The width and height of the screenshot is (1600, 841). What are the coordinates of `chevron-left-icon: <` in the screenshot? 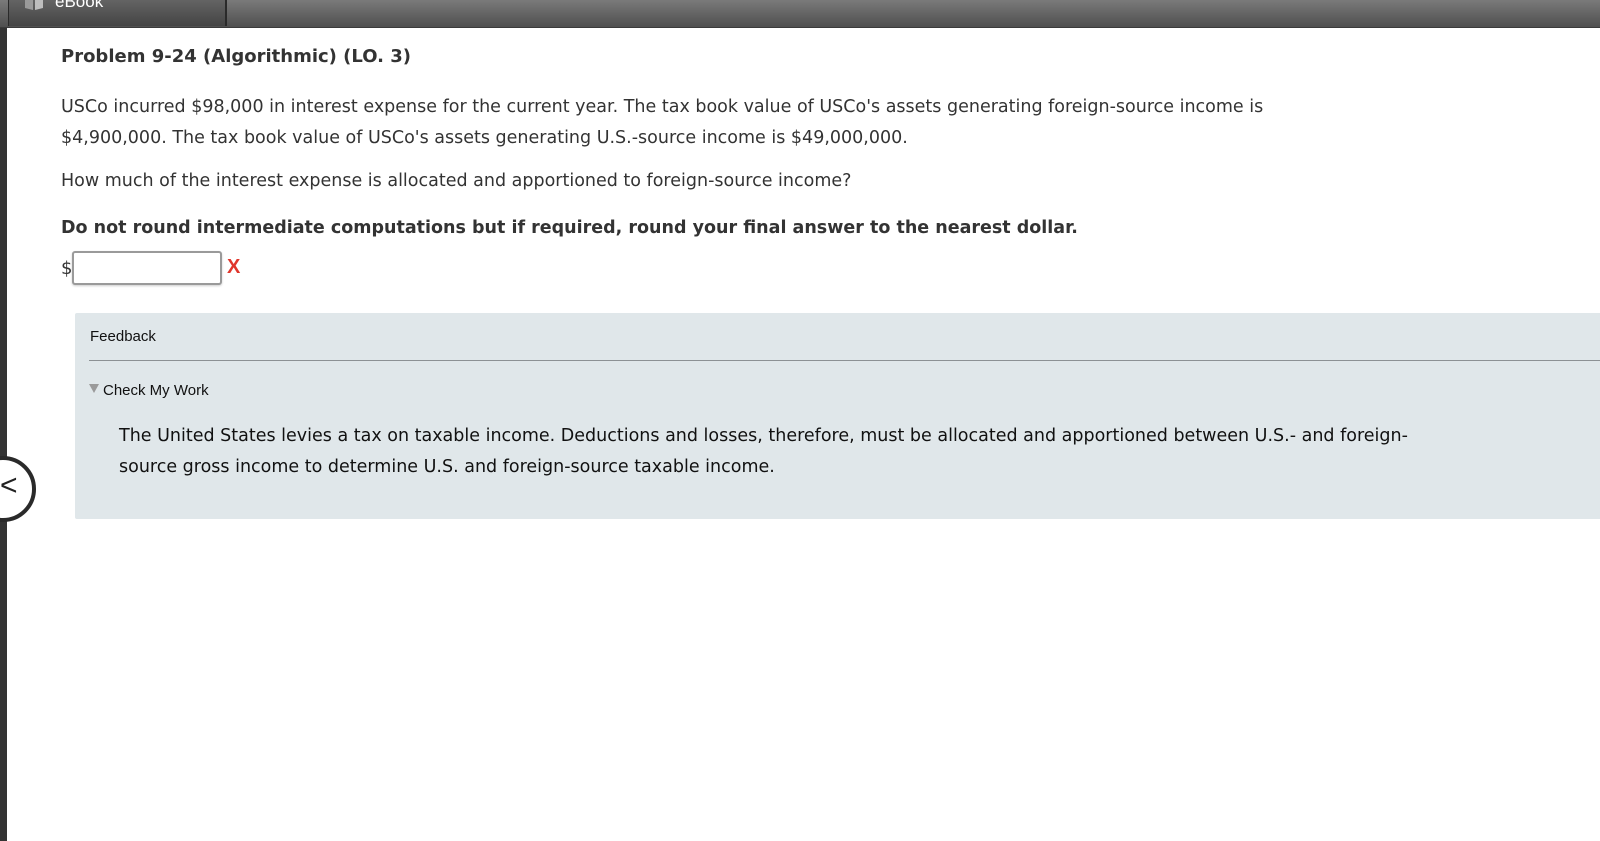 It's located at (9, 486).